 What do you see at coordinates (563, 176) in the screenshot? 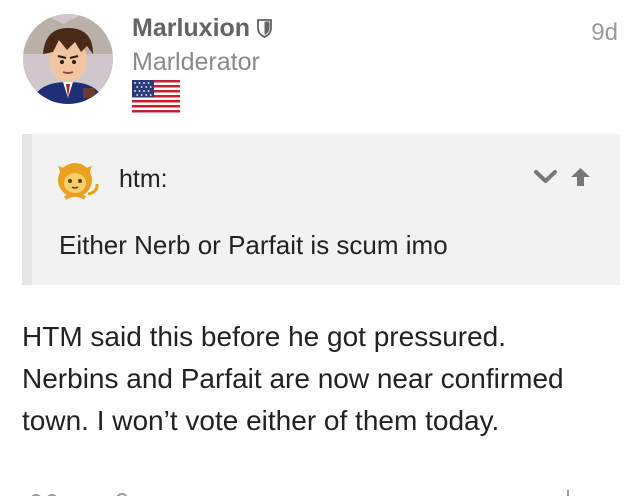
I see `quote-controls` at bounding box center [563, 176].